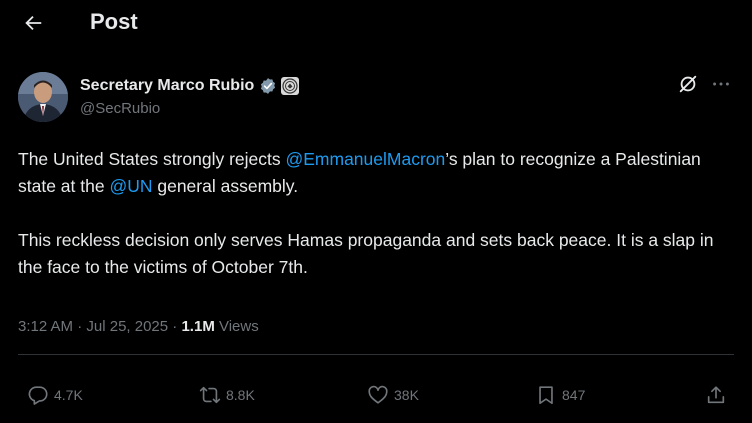 This screenshot has height=423, width=752. I want to click on share-icon, so click(716, 395).